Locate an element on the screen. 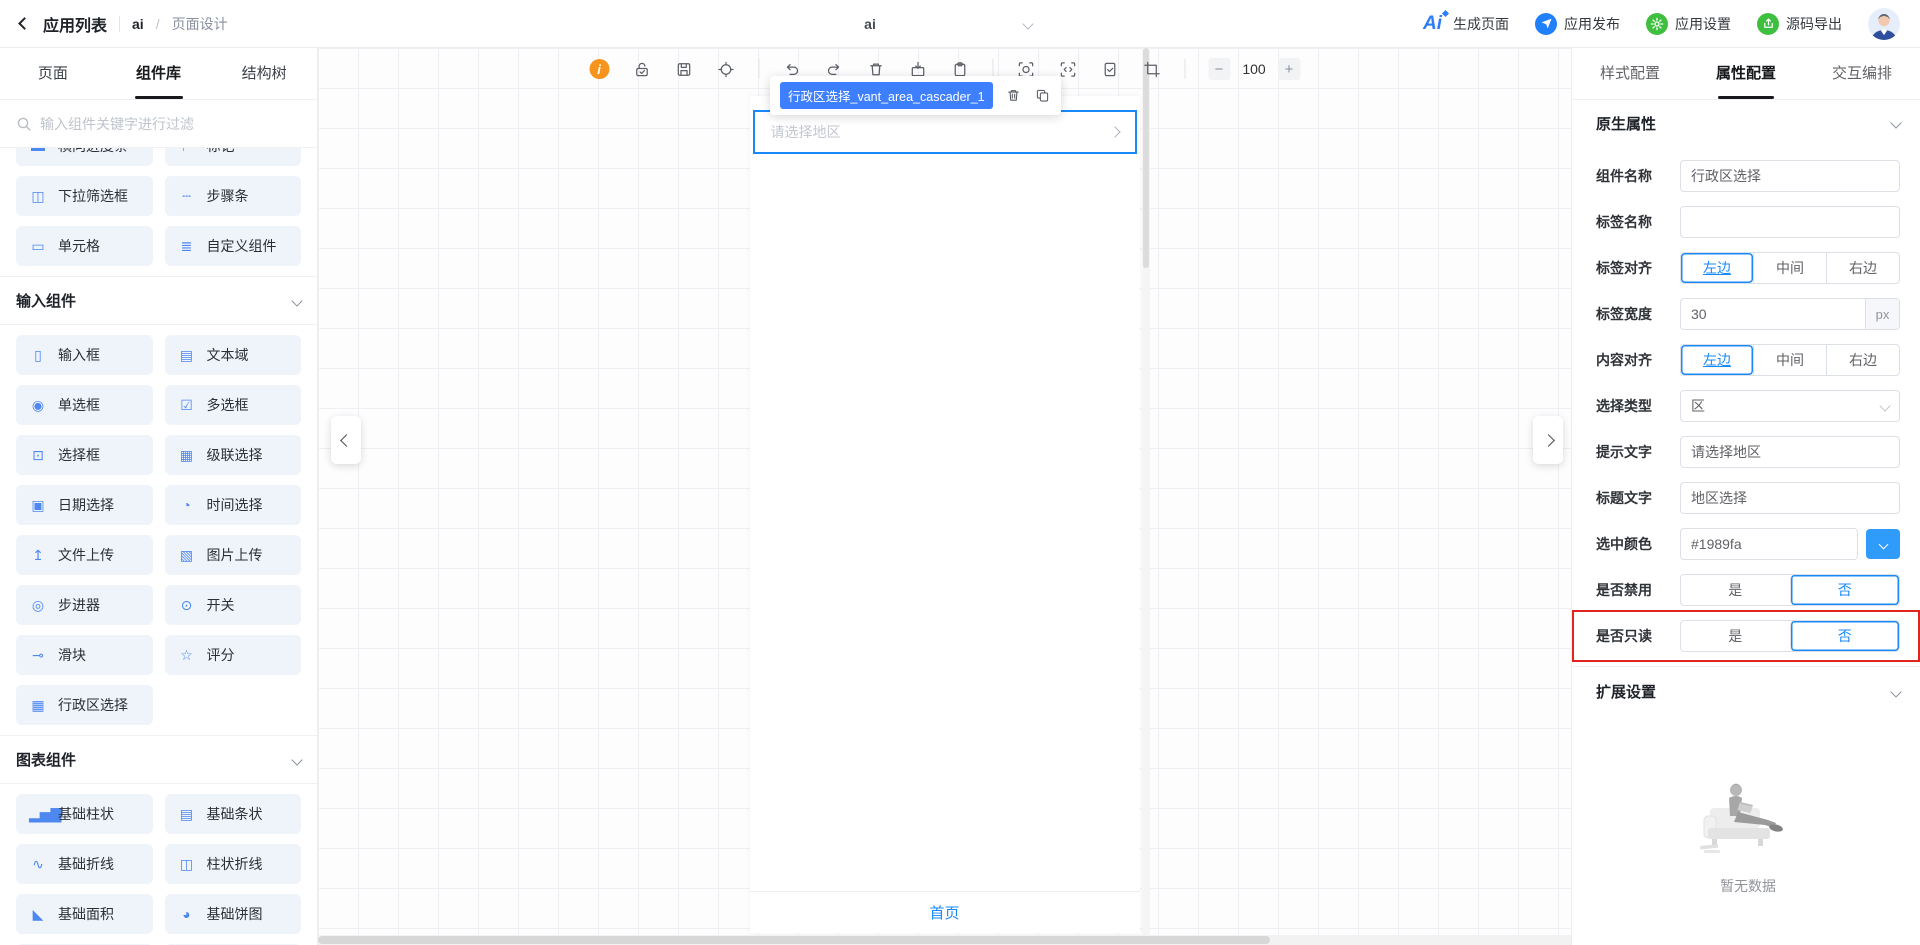 This screenshot has width=1920, height=945. canvas-prev-button is located at coordinates (346, 440).